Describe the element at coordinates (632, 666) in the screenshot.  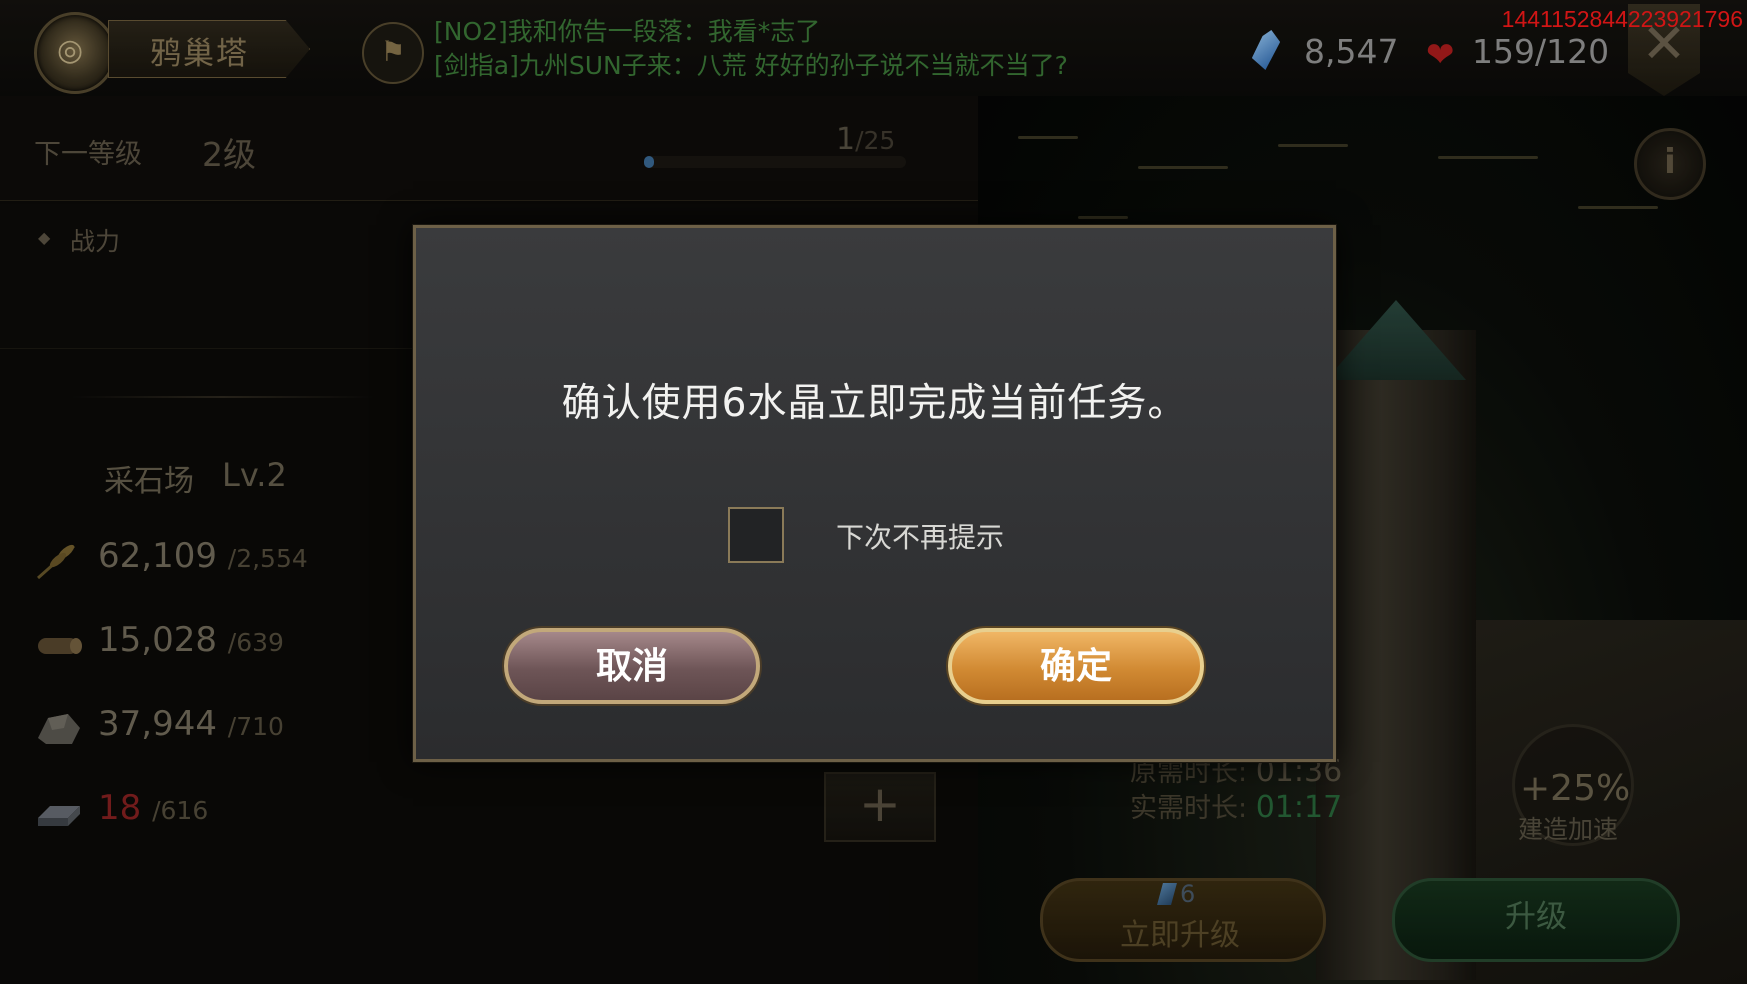
I see `cancel-button: 取消` at that location.